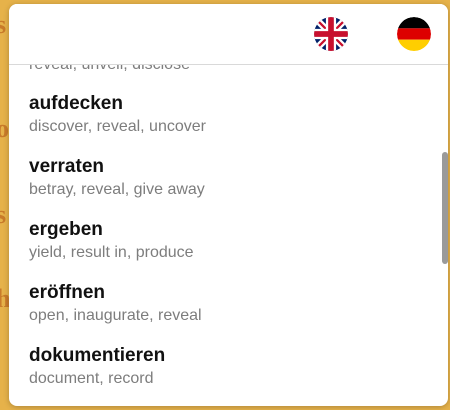  What do you see at coordinates (76, 103) in the screenshot?
I see `word: aufdecken` at bounding box center [76, 103].